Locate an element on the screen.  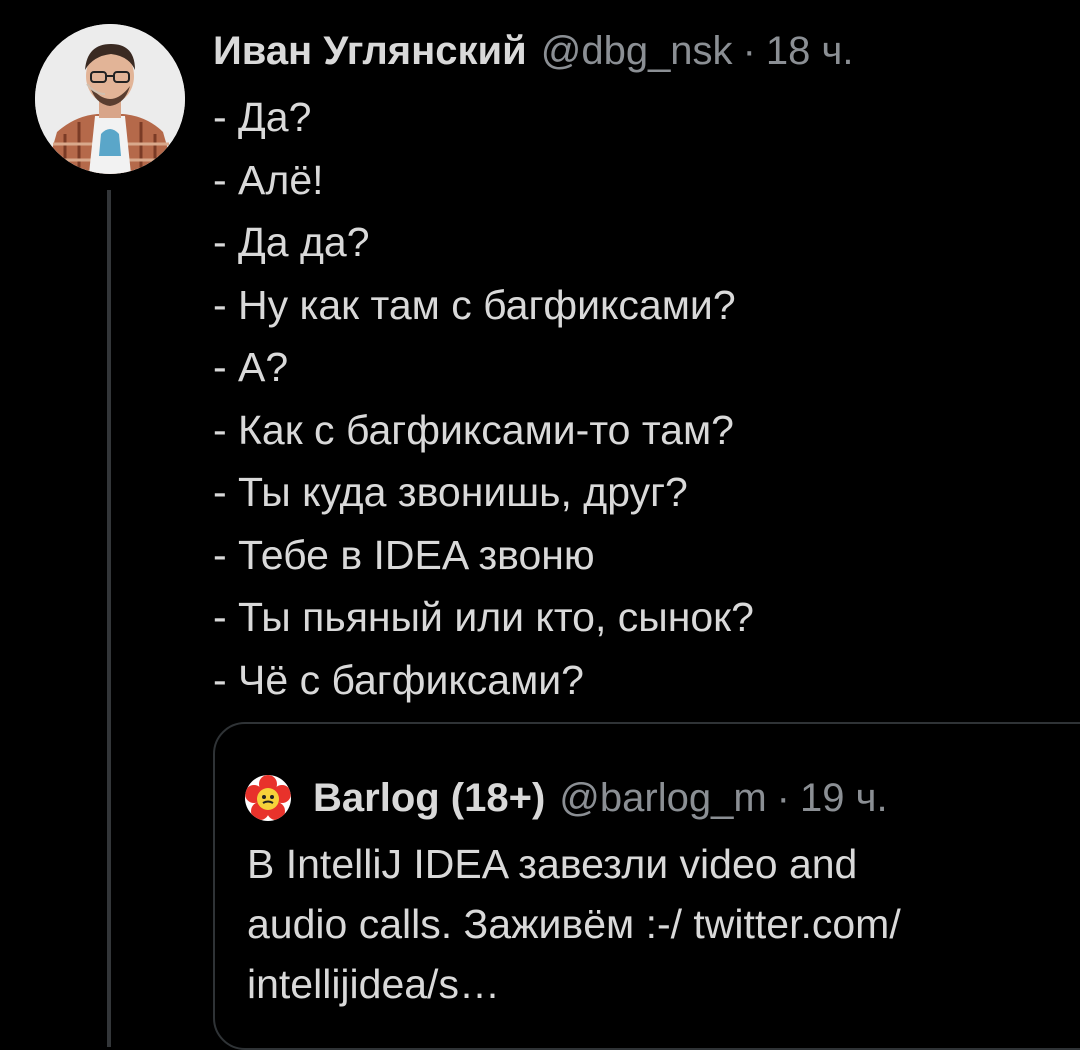
quoted-tweet-line: В IntelliJ IDEA завезли video and is located at coordinates (552, 864).